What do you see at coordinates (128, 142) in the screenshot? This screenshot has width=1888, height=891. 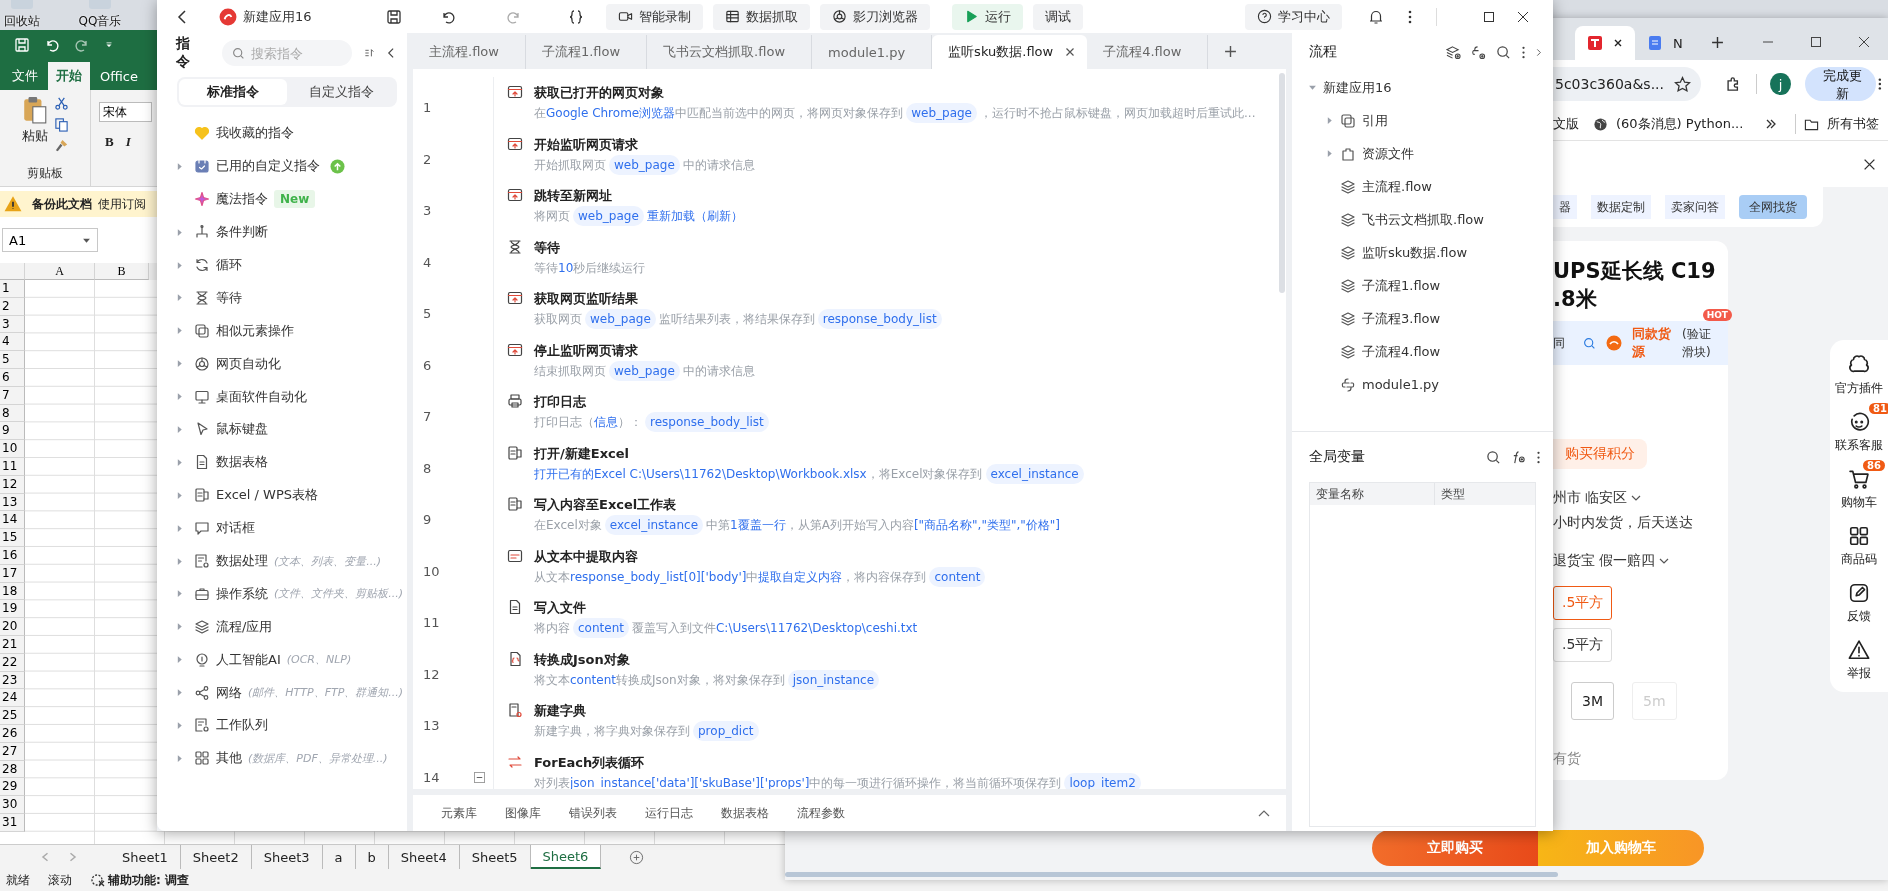 I see `format-button: I` at bounding box center [128, 142].